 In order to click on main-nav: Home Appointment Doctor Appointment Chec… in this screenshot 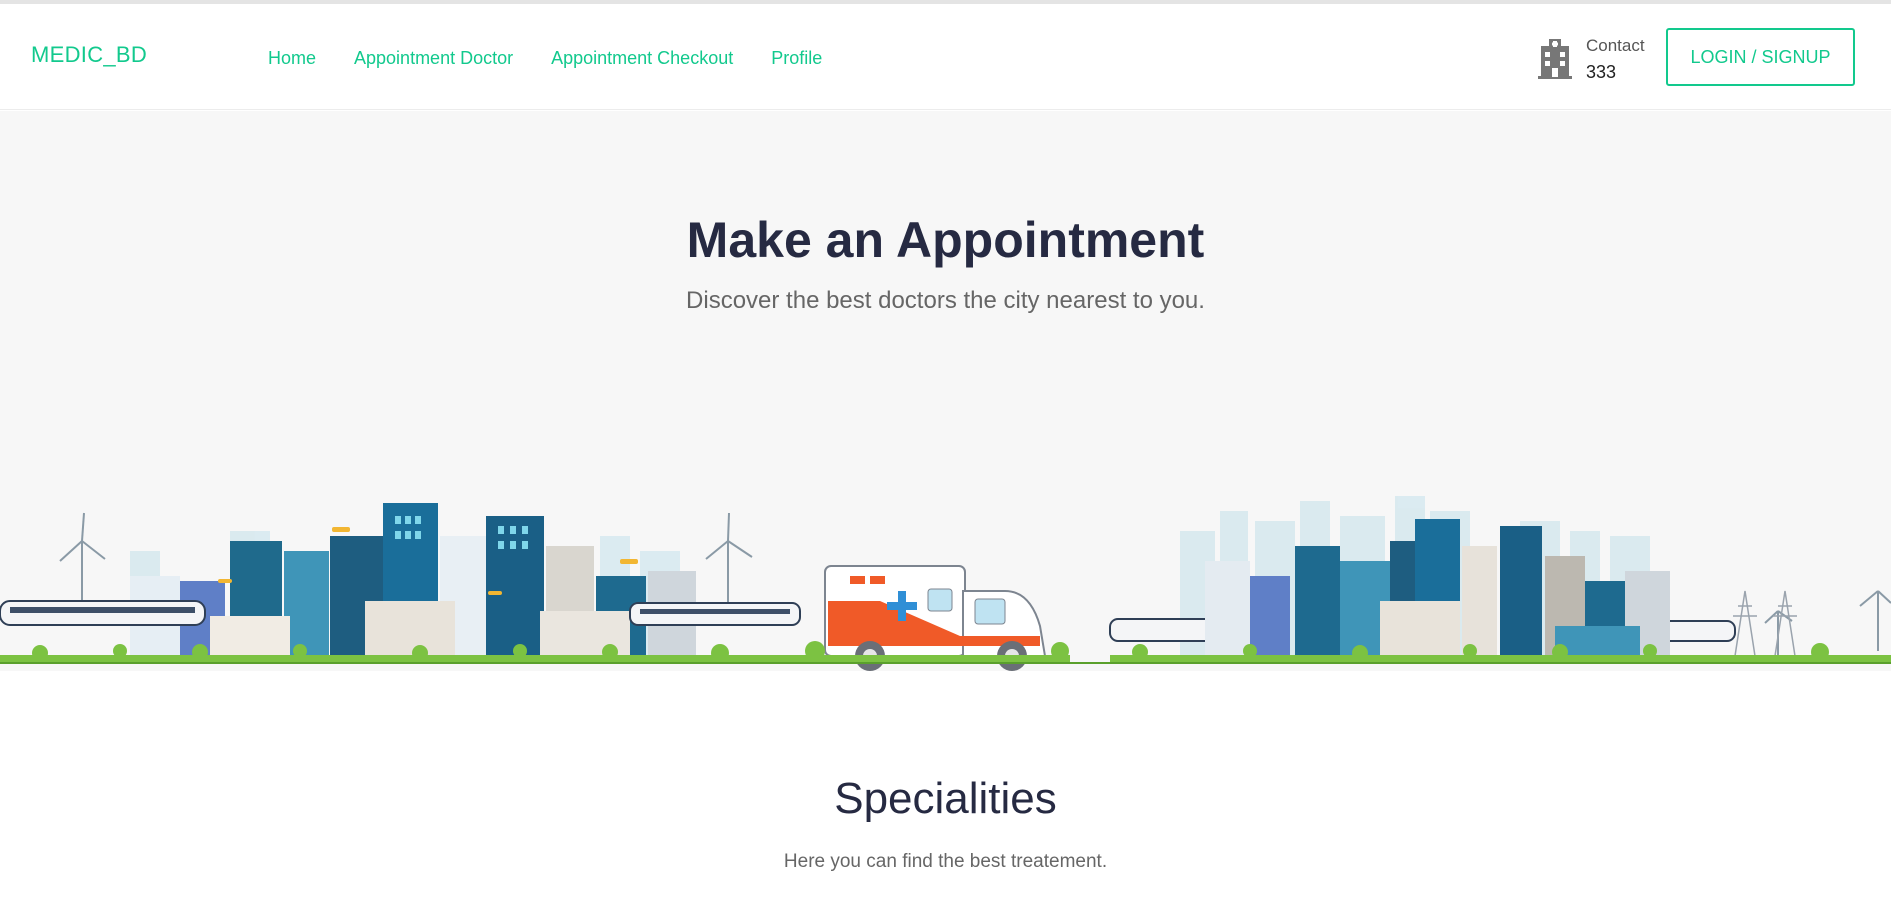, I will do `click(545, 58)`.